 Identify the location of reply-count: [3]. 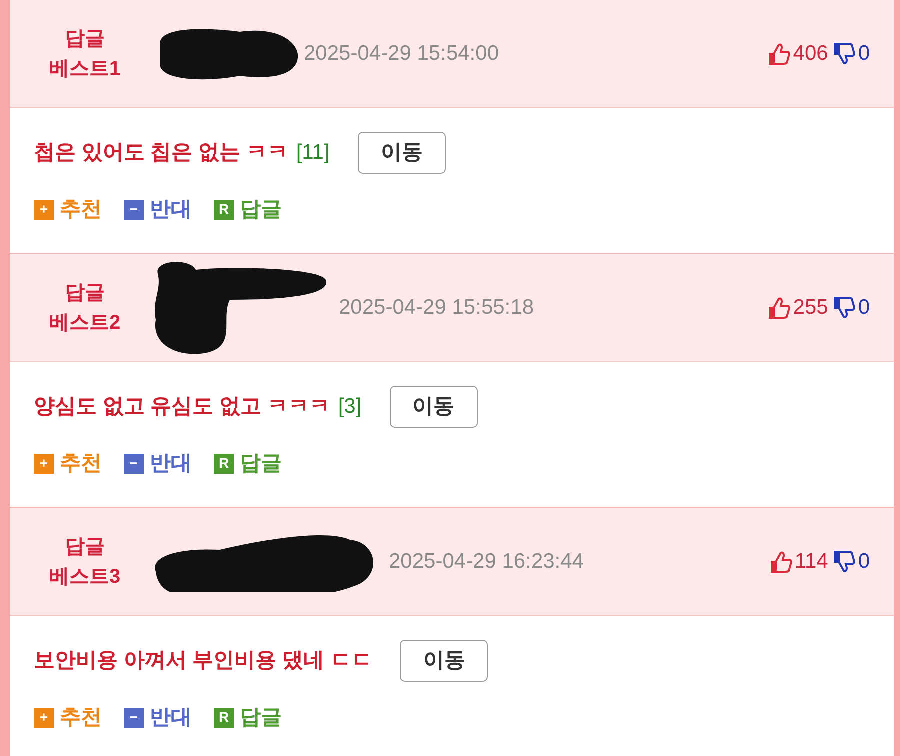
(350, 407).